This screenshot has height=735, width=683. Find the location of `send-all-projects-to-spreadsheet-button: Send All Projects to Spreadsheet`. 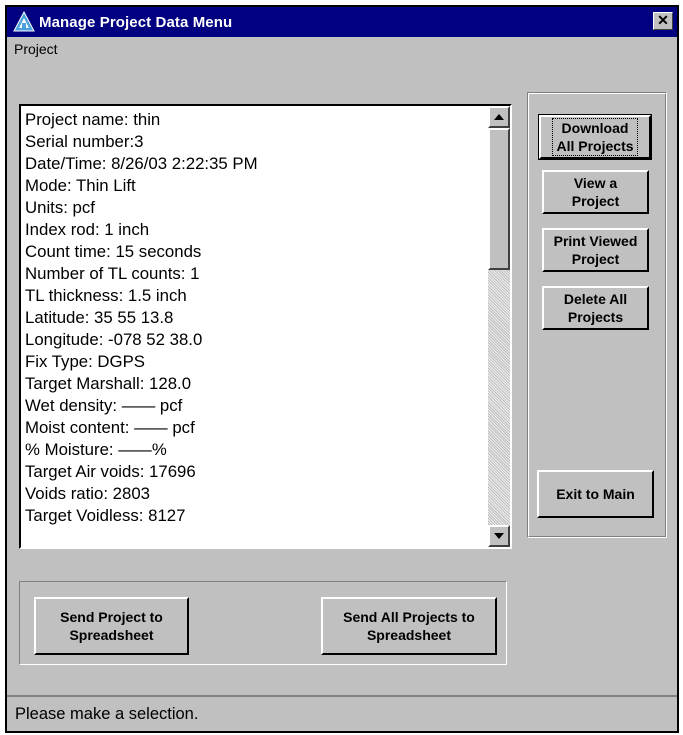

send-all-projects-to-spreadsheet-button: Send All Projects to Spreadsheet is located at coordinates (409, 626).